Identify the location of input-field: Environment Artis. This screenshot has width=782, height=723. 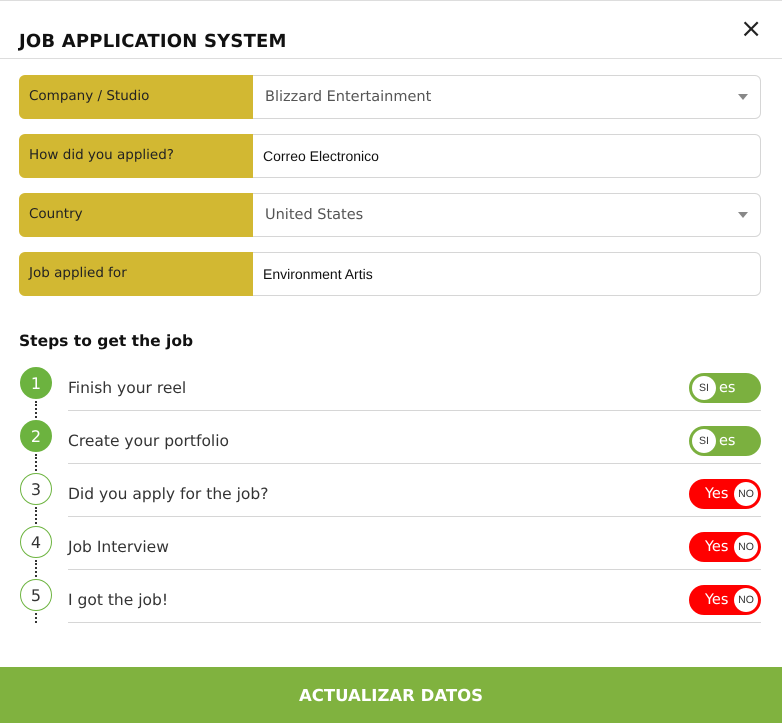
(507, 274).